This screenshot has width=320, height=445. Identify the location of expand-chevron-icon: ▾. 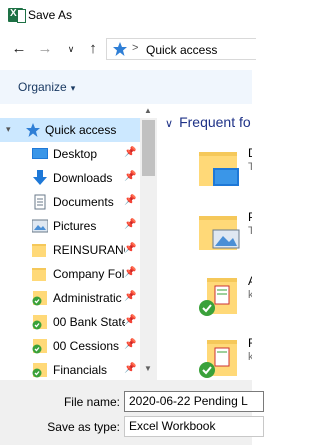
(8, 129).